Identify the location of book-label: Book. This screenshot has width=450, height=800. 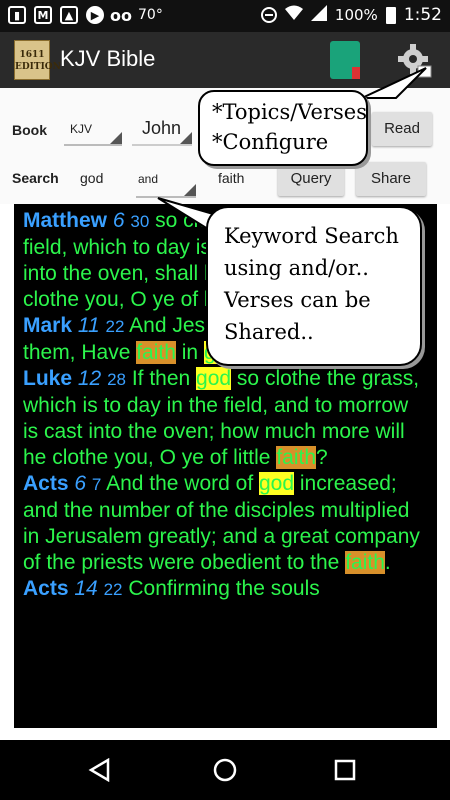
(29, 130).